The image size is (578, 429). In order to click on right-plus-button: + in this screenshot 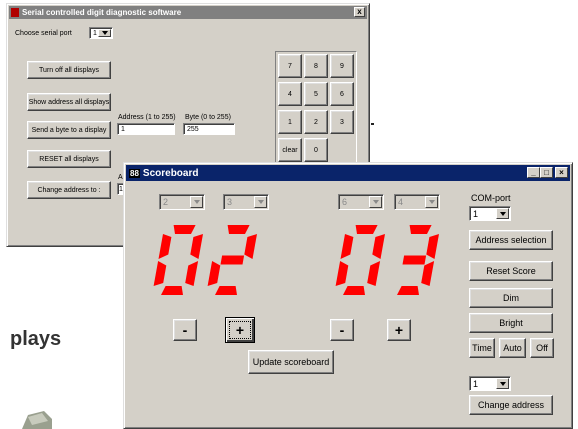, I will do `click(399, 330)`.